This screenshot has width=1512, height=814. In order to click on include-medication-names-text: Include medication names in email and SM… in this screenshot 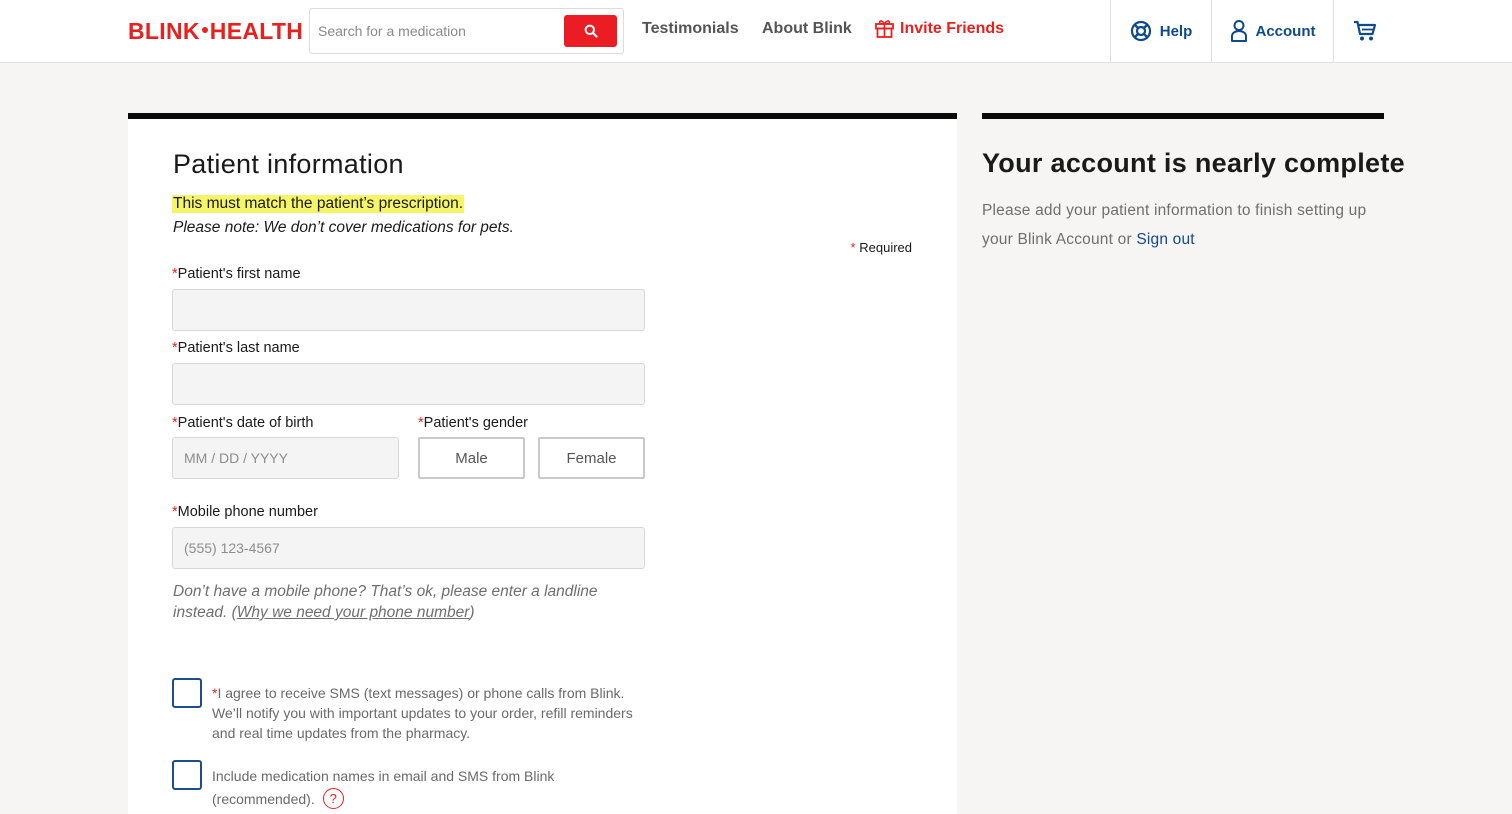, I will do `click(383, 788)`.